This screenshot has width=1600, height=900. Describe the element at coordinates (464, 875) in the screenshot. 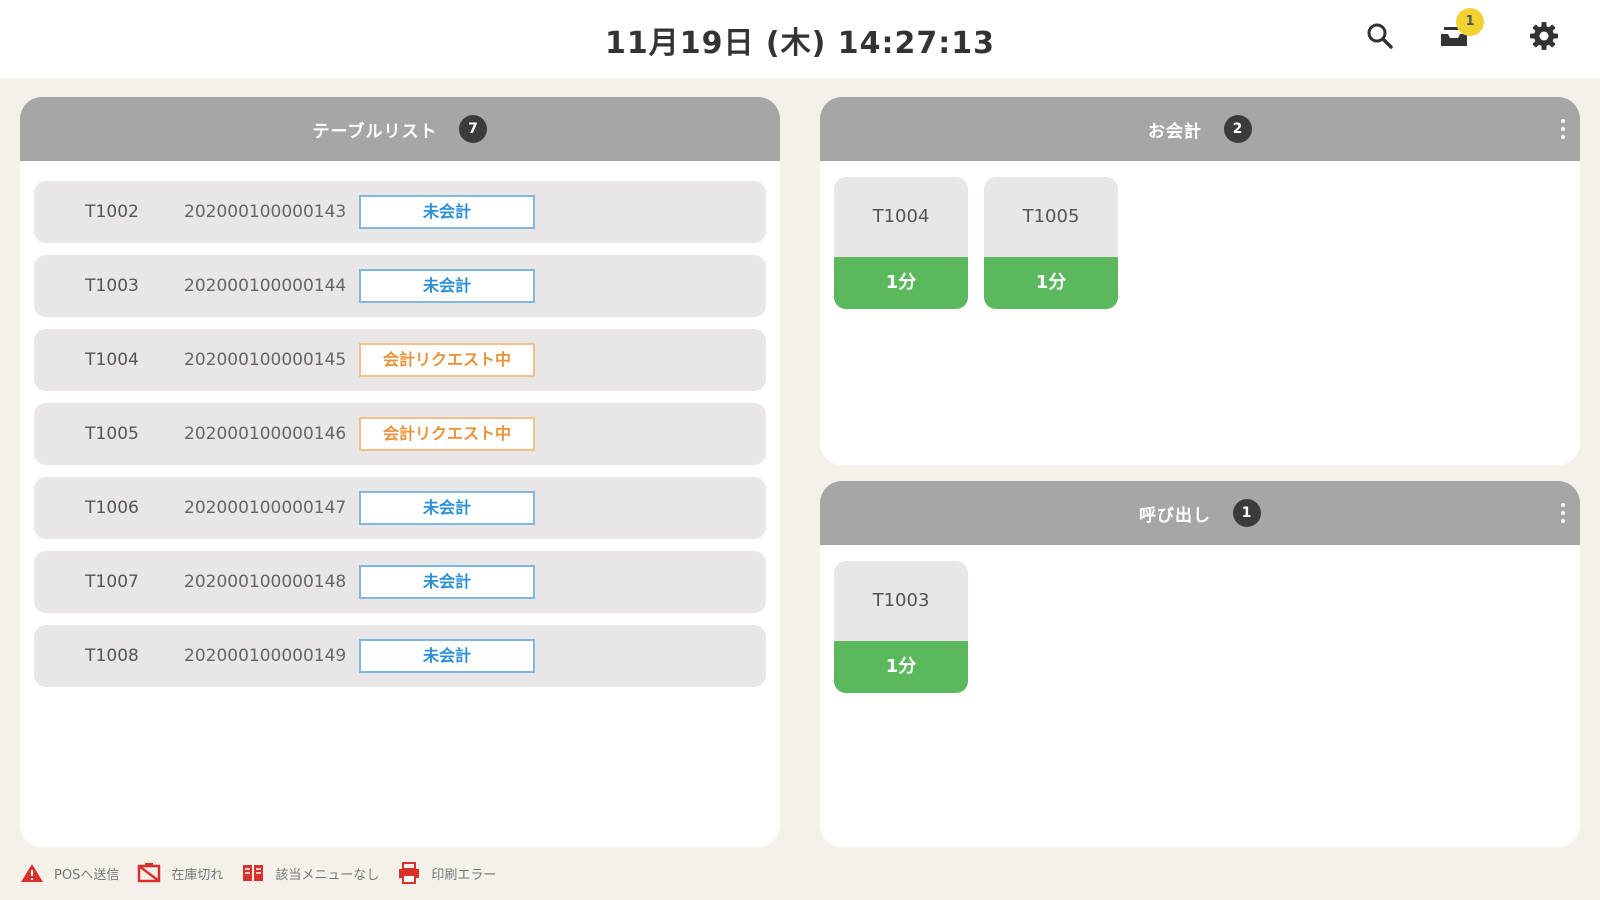

I see `legend-label: 印刷エラー` at that location.